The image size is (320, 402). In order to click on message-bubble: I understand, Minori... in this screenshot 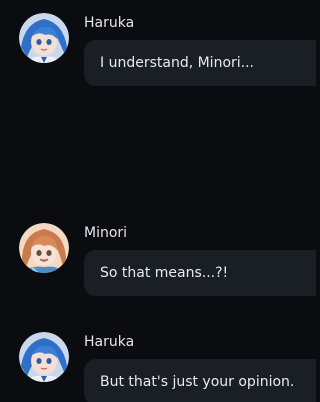, I will do `click(200, 63)`.